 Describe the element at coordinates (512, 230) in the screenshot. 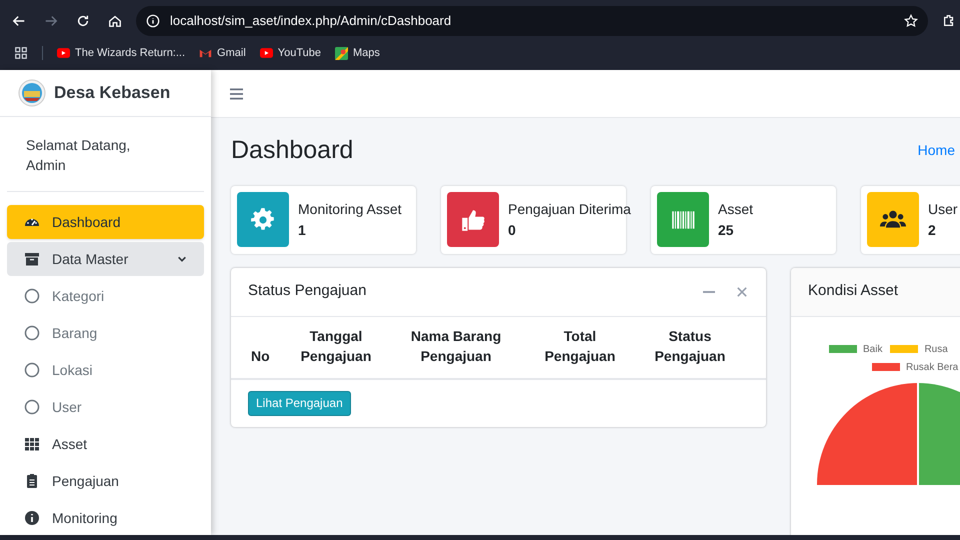

I see `info-value: 0` at that location.